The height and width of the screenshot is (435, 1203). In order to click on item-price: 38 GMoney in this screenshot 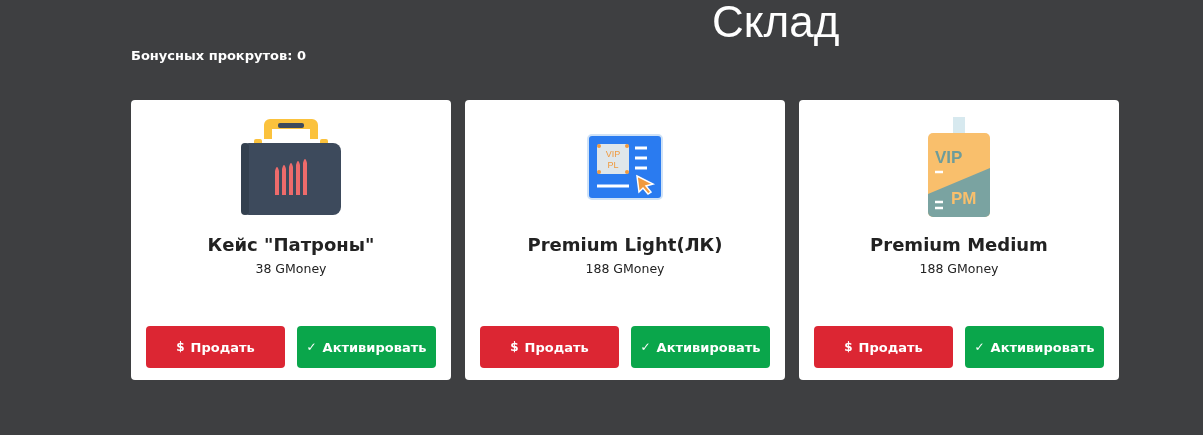, I will do `click(291, 268)`.